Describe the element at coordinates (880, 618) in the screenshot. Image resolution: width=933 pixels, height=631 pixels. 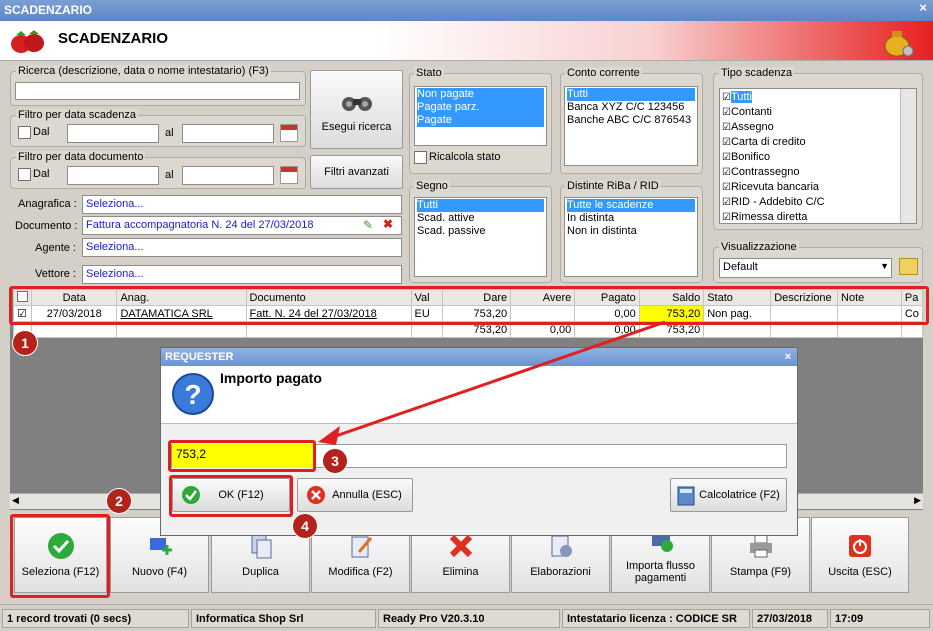
I see `status-time: 17:09` at that location.